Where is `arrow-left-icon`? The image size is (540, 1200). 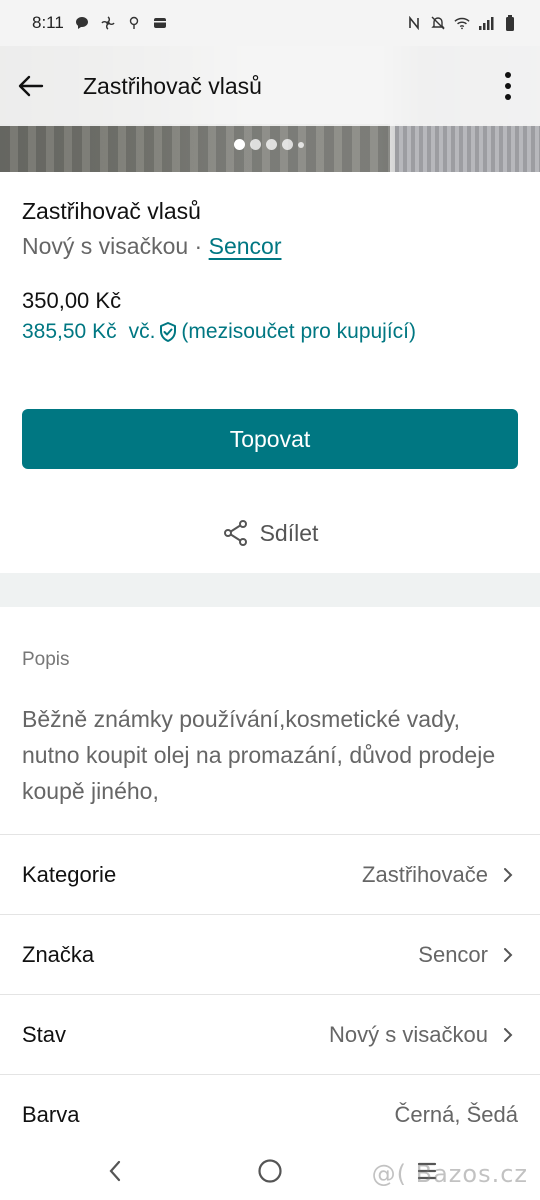
arrow-left-icon is located at coordinates (31, 86).